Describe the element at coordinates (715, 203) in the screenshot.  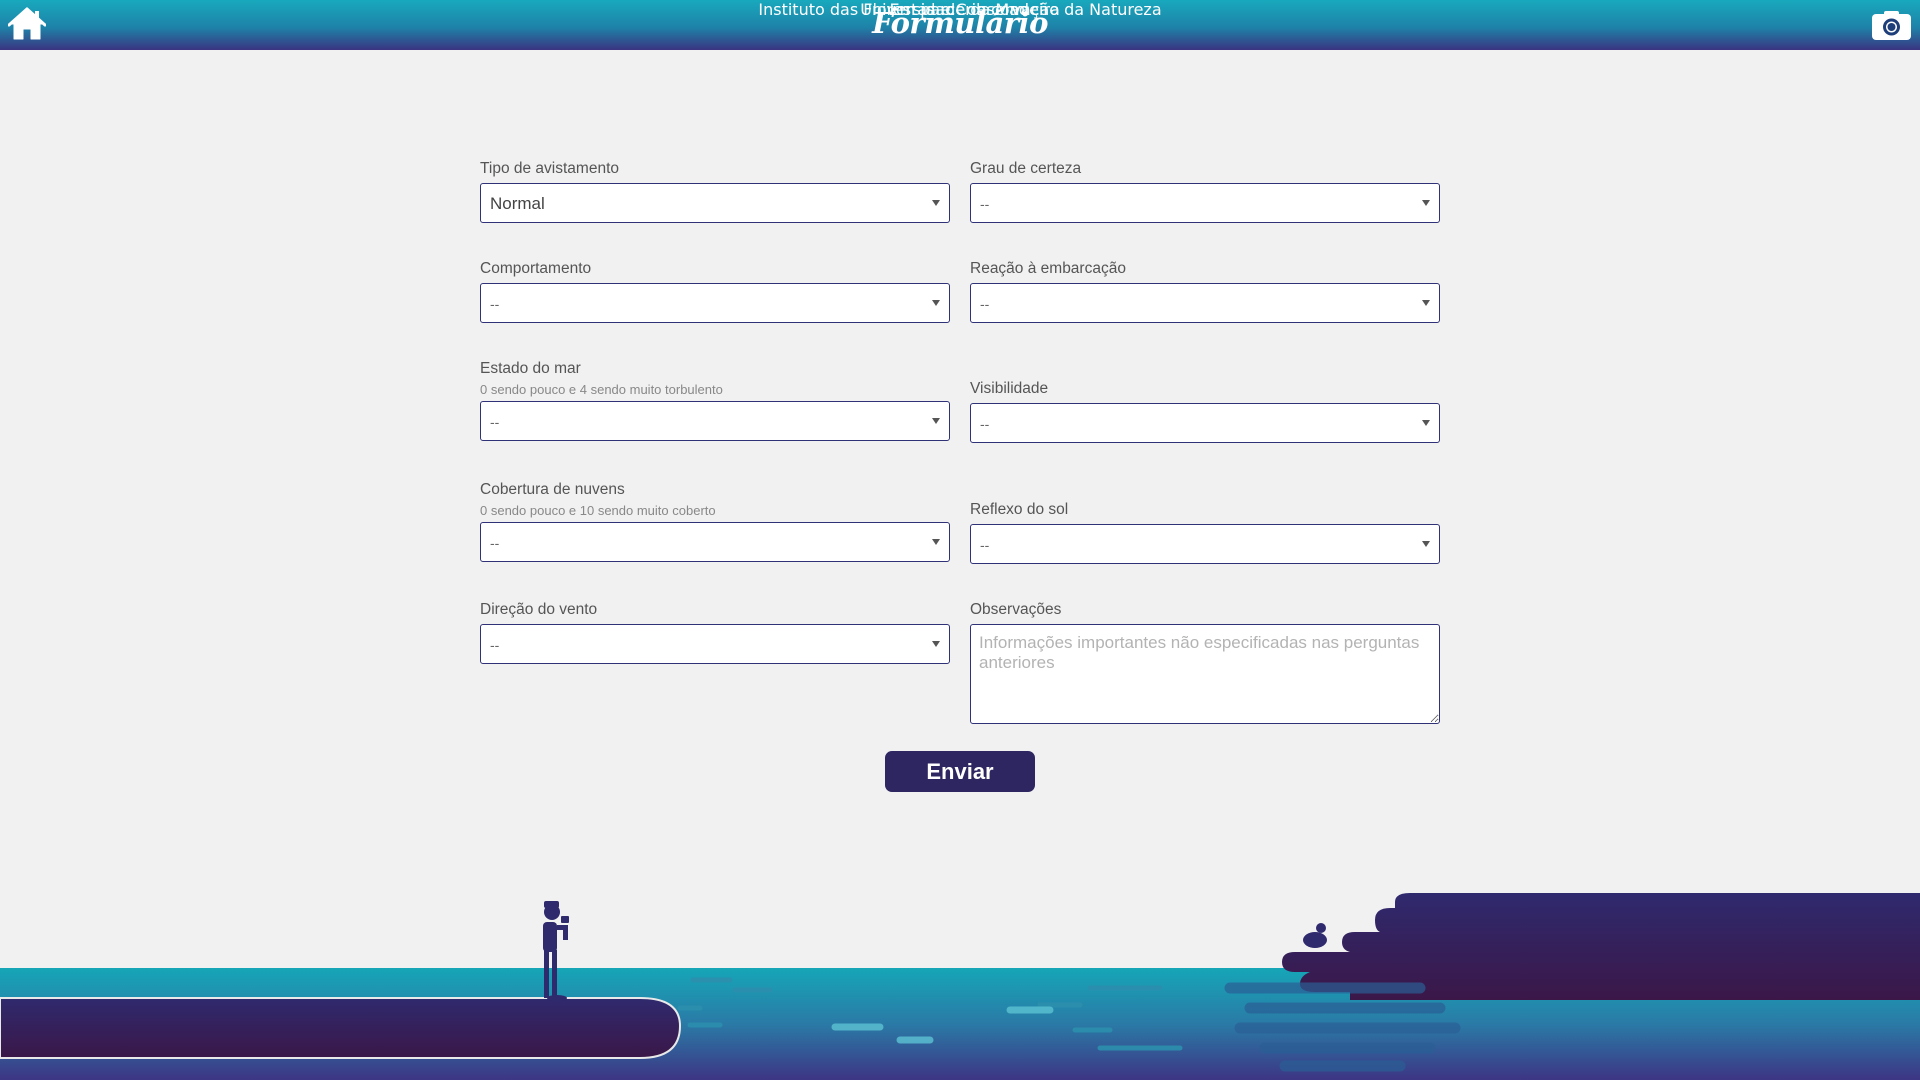
I see `tipo-avistamento-select: Normal` at that location.